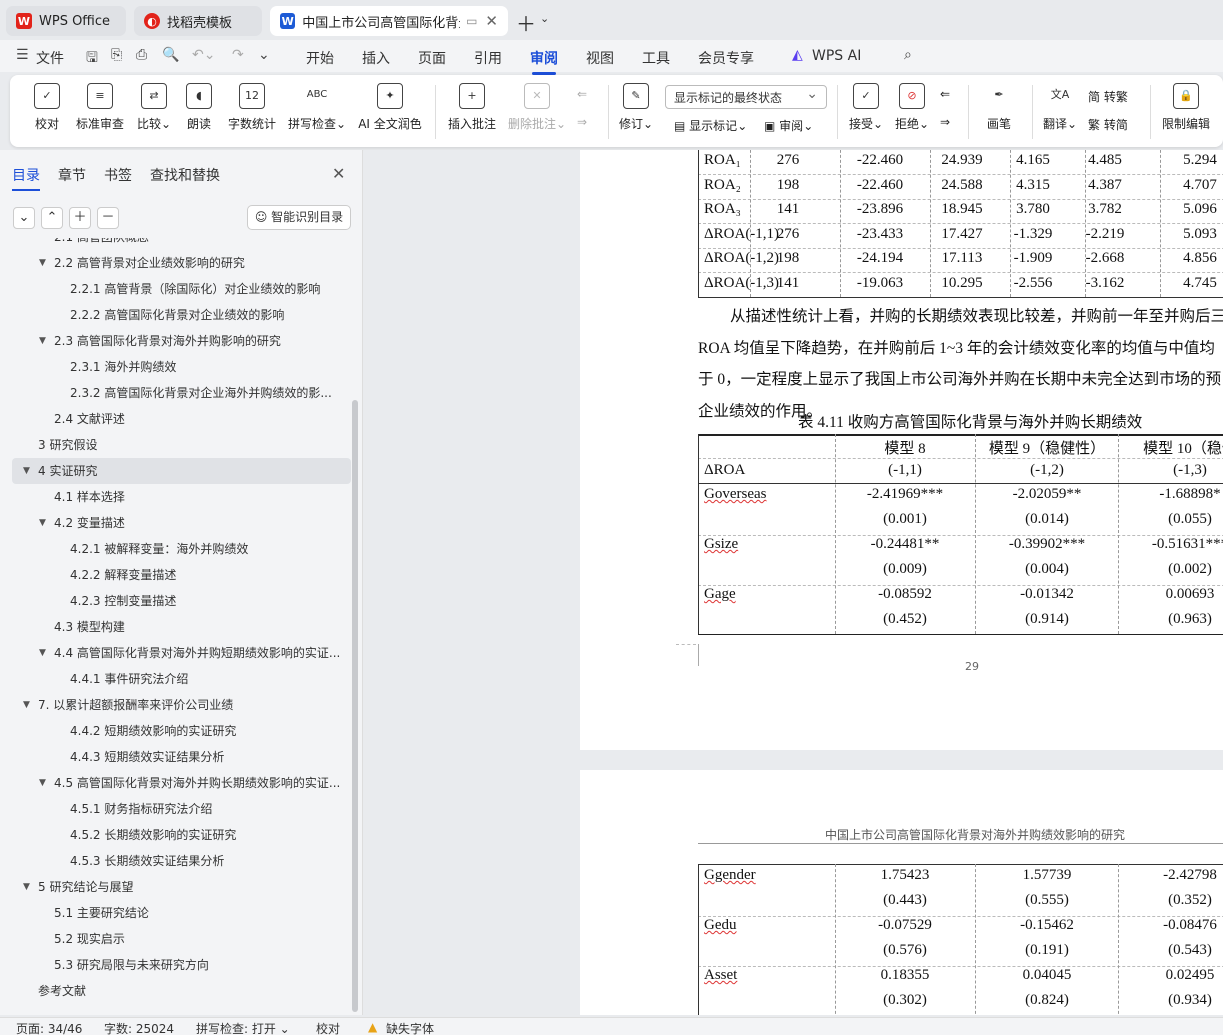 The image size is (1223, 1035). Describe the element at coordinates (175, 939) in the screenshot. I see `toc-item: 5.2 现实启示` at that location.